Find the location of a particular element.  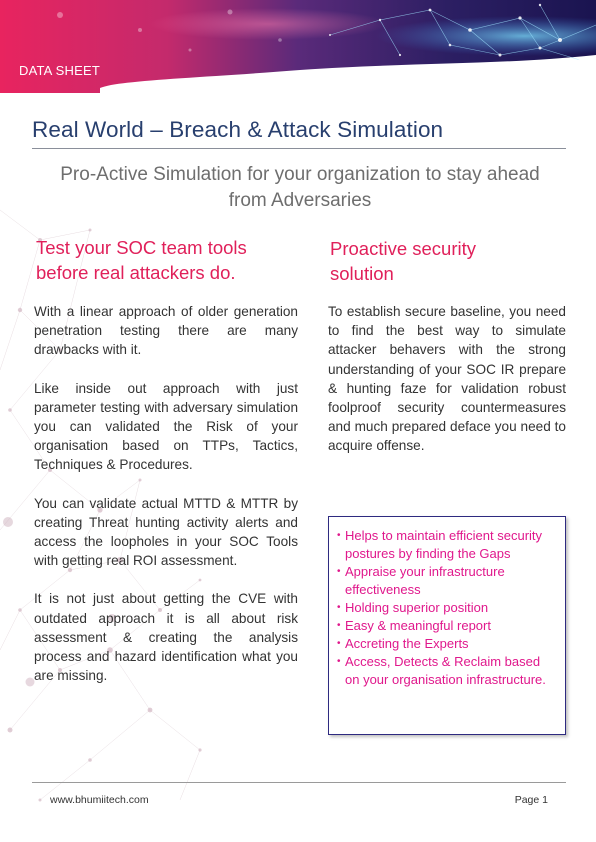

benefit-item: Easy & meaningful report is located at coordinates (447, 626).